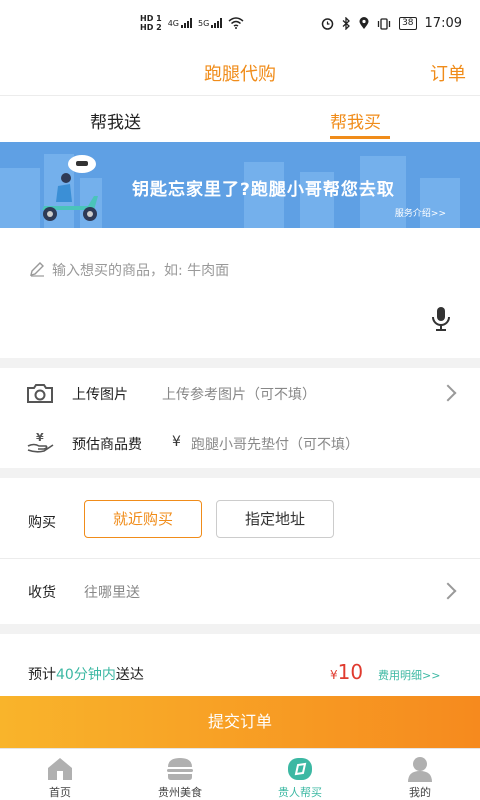 The image size is (480, 800). Describe the element at coordinates (40, 393) in the screenshot. I see `camera-icon` at that location.